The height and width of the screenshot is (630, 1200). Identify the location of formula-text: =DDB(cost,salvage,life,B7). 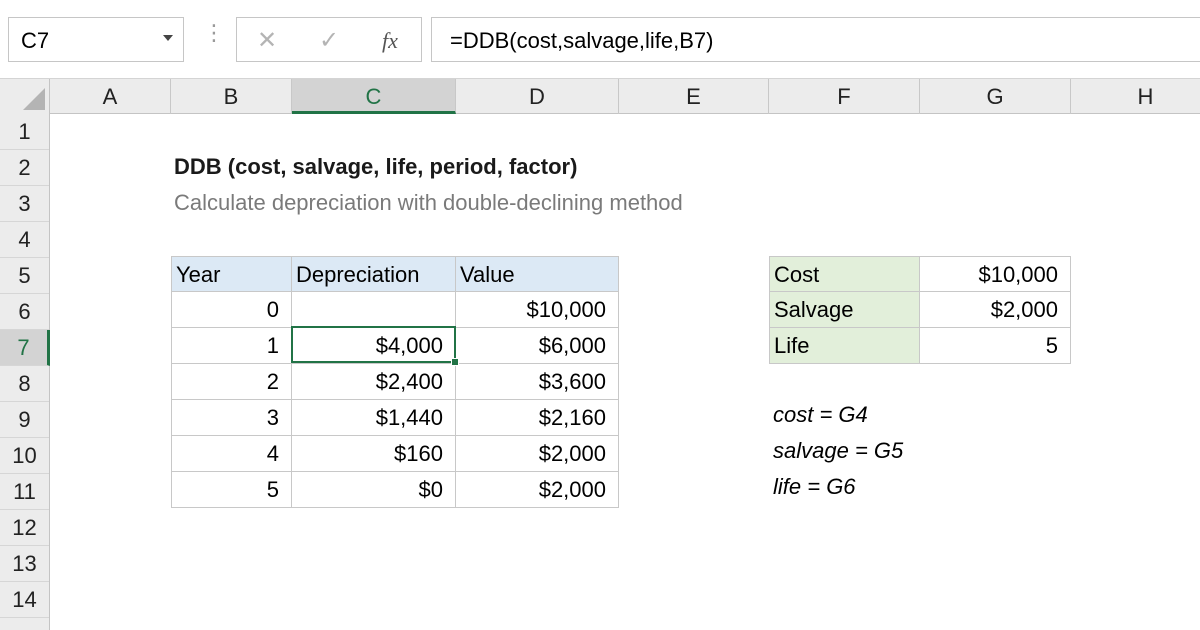
(582, 40).